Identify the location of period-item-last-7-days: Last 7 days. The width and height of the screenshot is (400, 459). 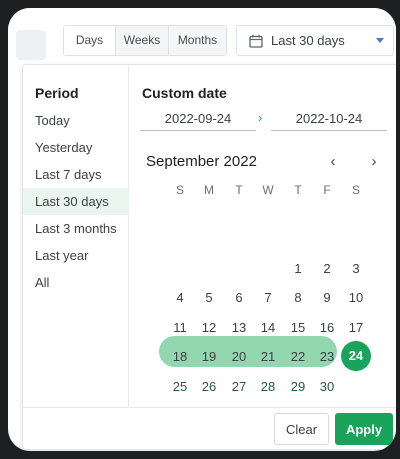
(76, 174).